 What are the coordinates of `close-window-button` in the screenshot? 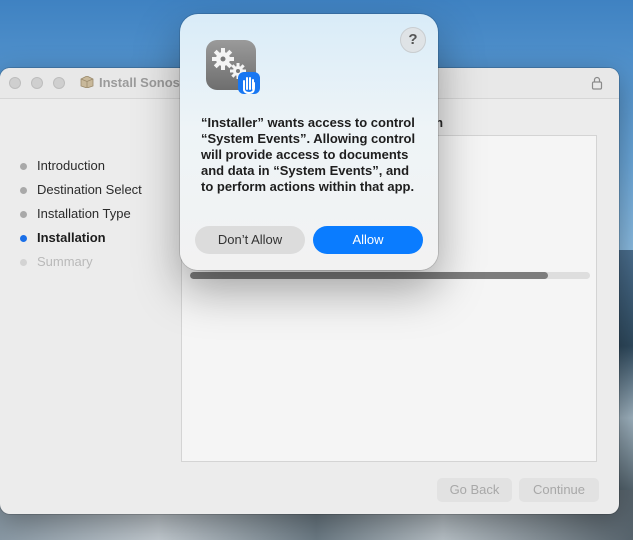 It's located at (15, 83).